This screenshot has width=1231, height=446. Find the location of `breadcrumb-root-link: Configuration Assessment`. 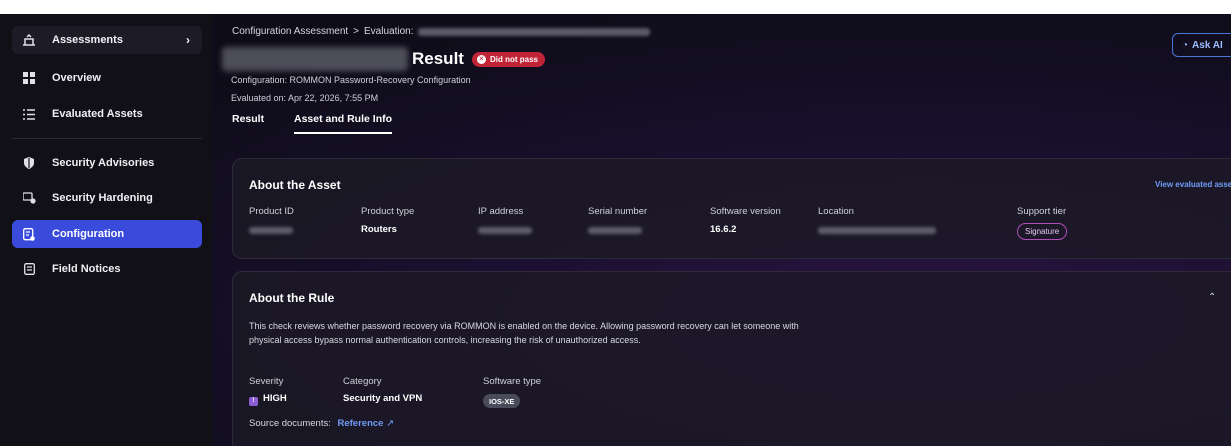

breadcrumb-root-link: Configuration Assessment is located at coordinates (290, 31).